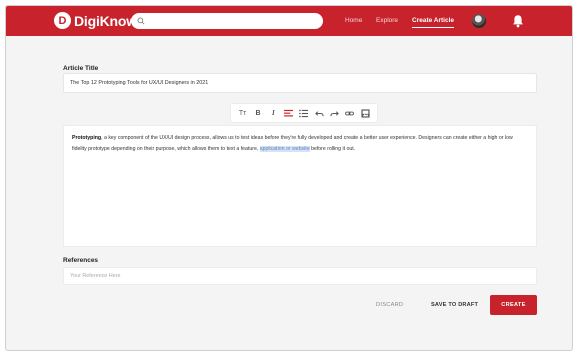 Image resolution: width=578 pixels, height=356 pixels. I want to click on avatar, so click(479, 21).